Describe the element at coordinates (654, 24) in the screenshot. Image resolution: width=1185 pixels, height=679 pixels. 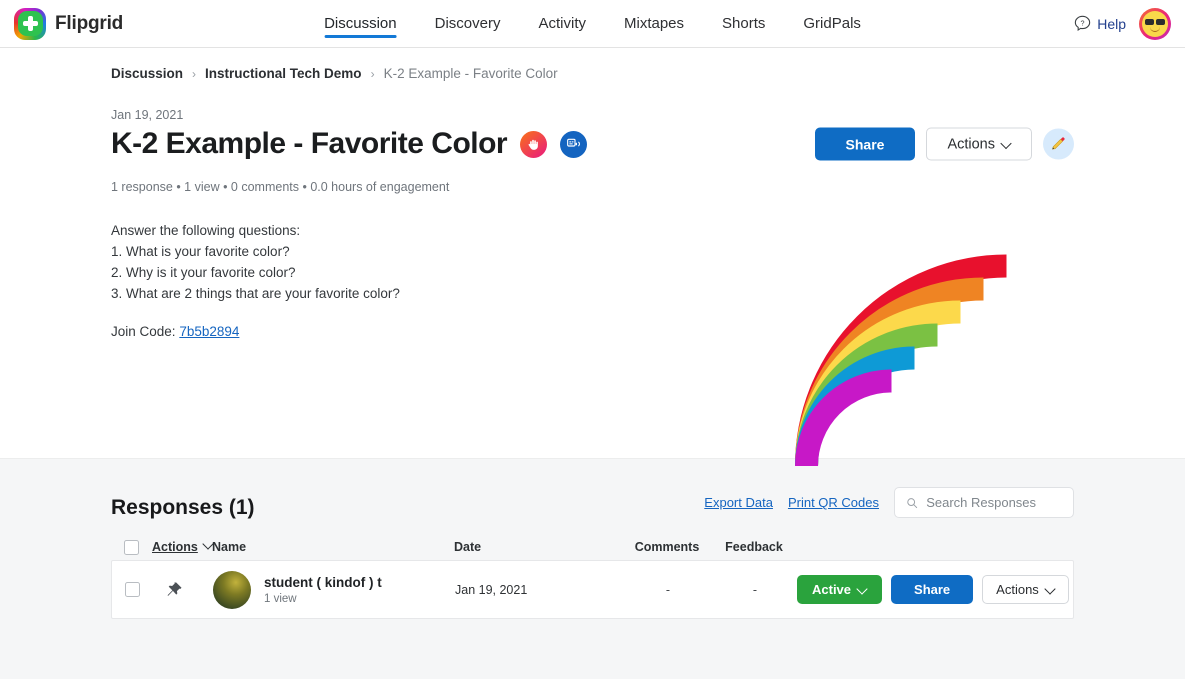
I see `nav-item-mixtapes: Mixtapes` at that location.